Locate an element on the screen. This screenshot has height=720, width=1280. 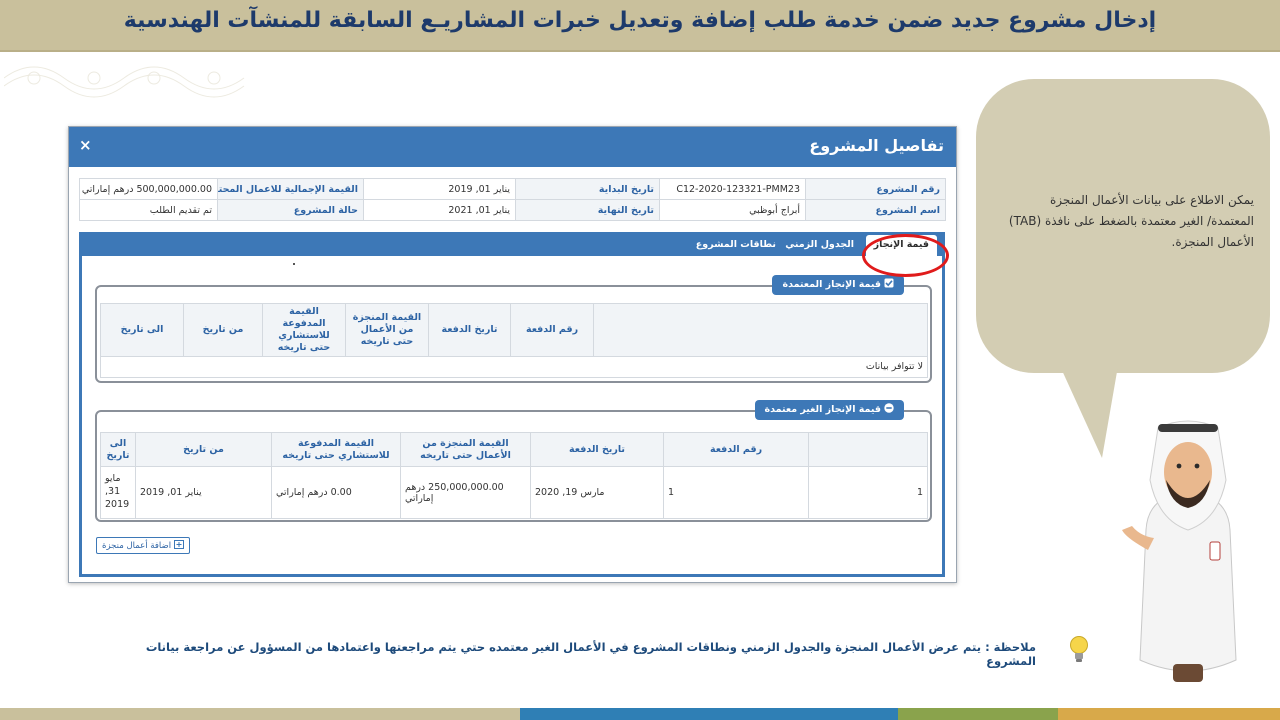
add-completed-work-label: اضافة أعمال منجزة is located at coordinates (137, 546).